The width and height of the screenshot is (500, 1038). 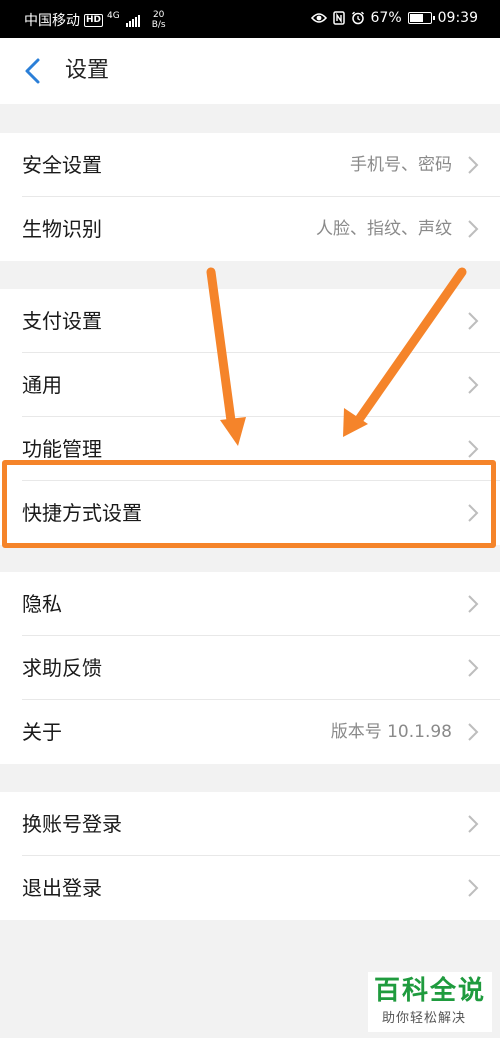 I want to click on battery-fill, so click(x=416, y=18).